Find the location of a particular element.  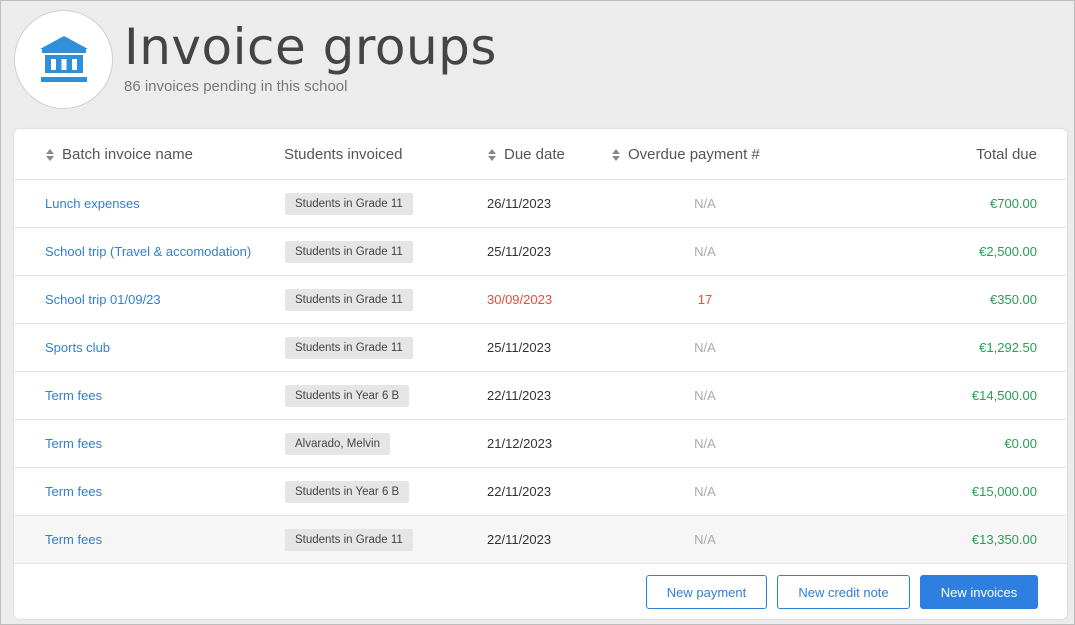

total-due: €0.00 is located at coordinates (1020, 443).